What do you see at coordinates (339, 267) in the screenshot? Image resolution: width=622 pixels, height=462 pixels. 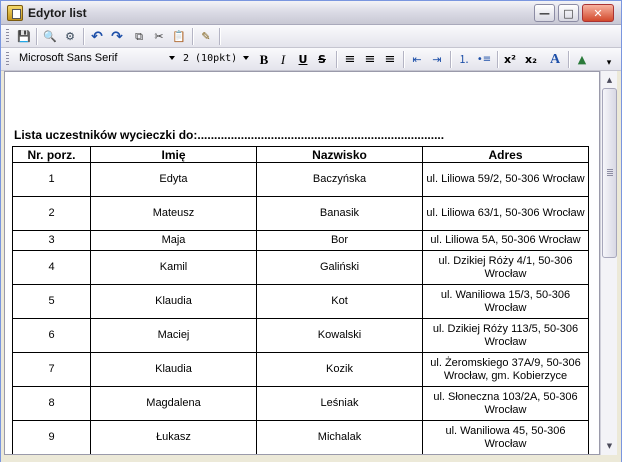 I see `cell-nazwisko: Galiński` at bounding box center [339, 267].